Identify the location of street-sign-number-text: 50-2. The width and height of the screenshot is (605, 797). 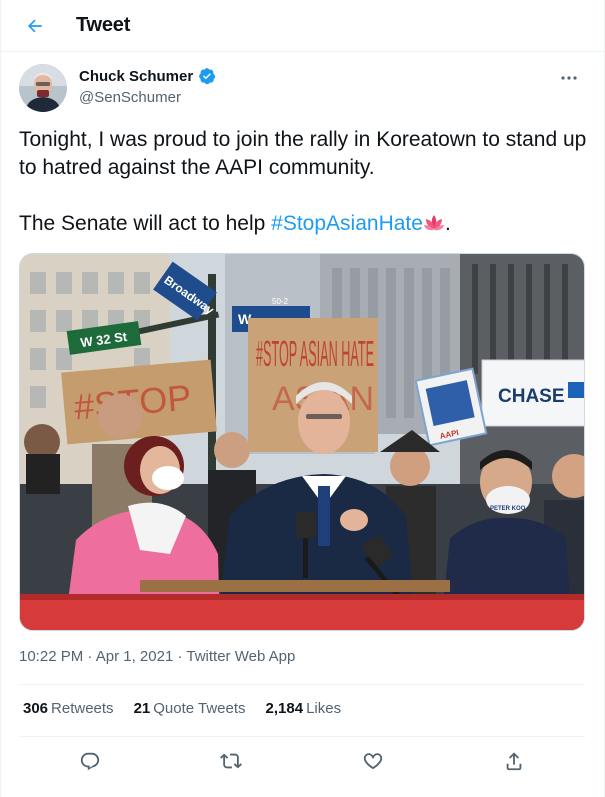
(280, 301).